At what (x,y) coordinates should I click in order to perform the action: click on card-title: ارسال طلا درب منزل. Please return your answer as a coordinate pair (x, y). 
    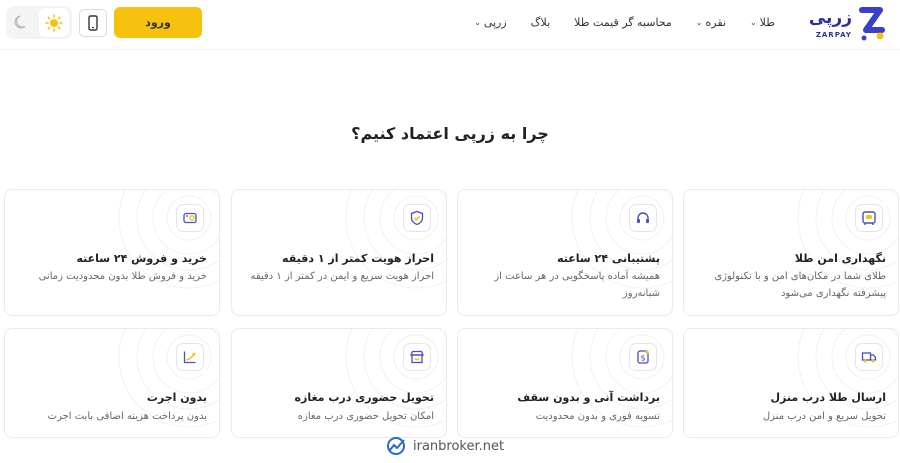
    Looking at the image, I should click on (828, 397).